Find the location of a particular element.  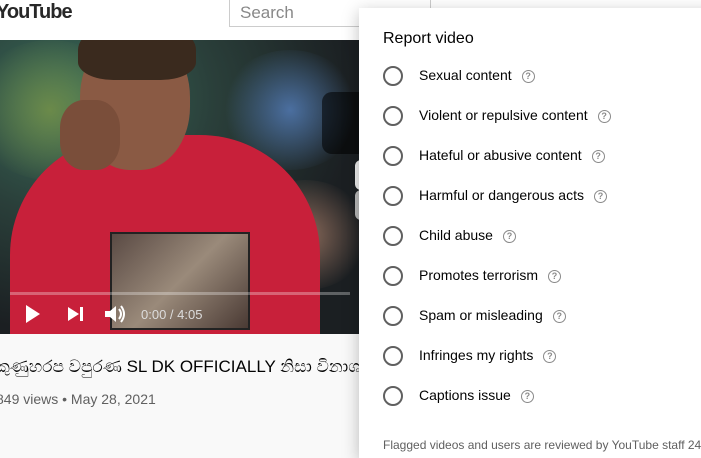

report-option-violent-content: Violent or repulsive content? is located at coordinates (541, 116).